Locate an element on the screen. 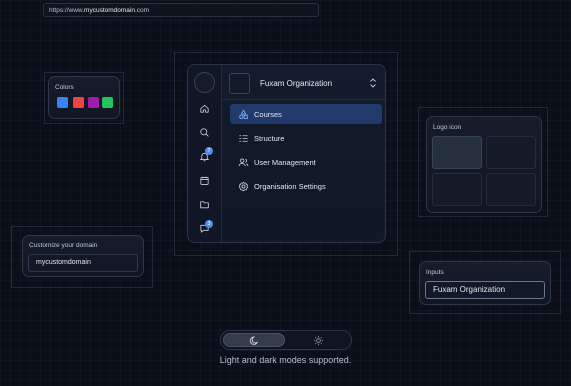 The image size is (571, 386). nav-label-structure: Structure is located at coordinates (269, 138).